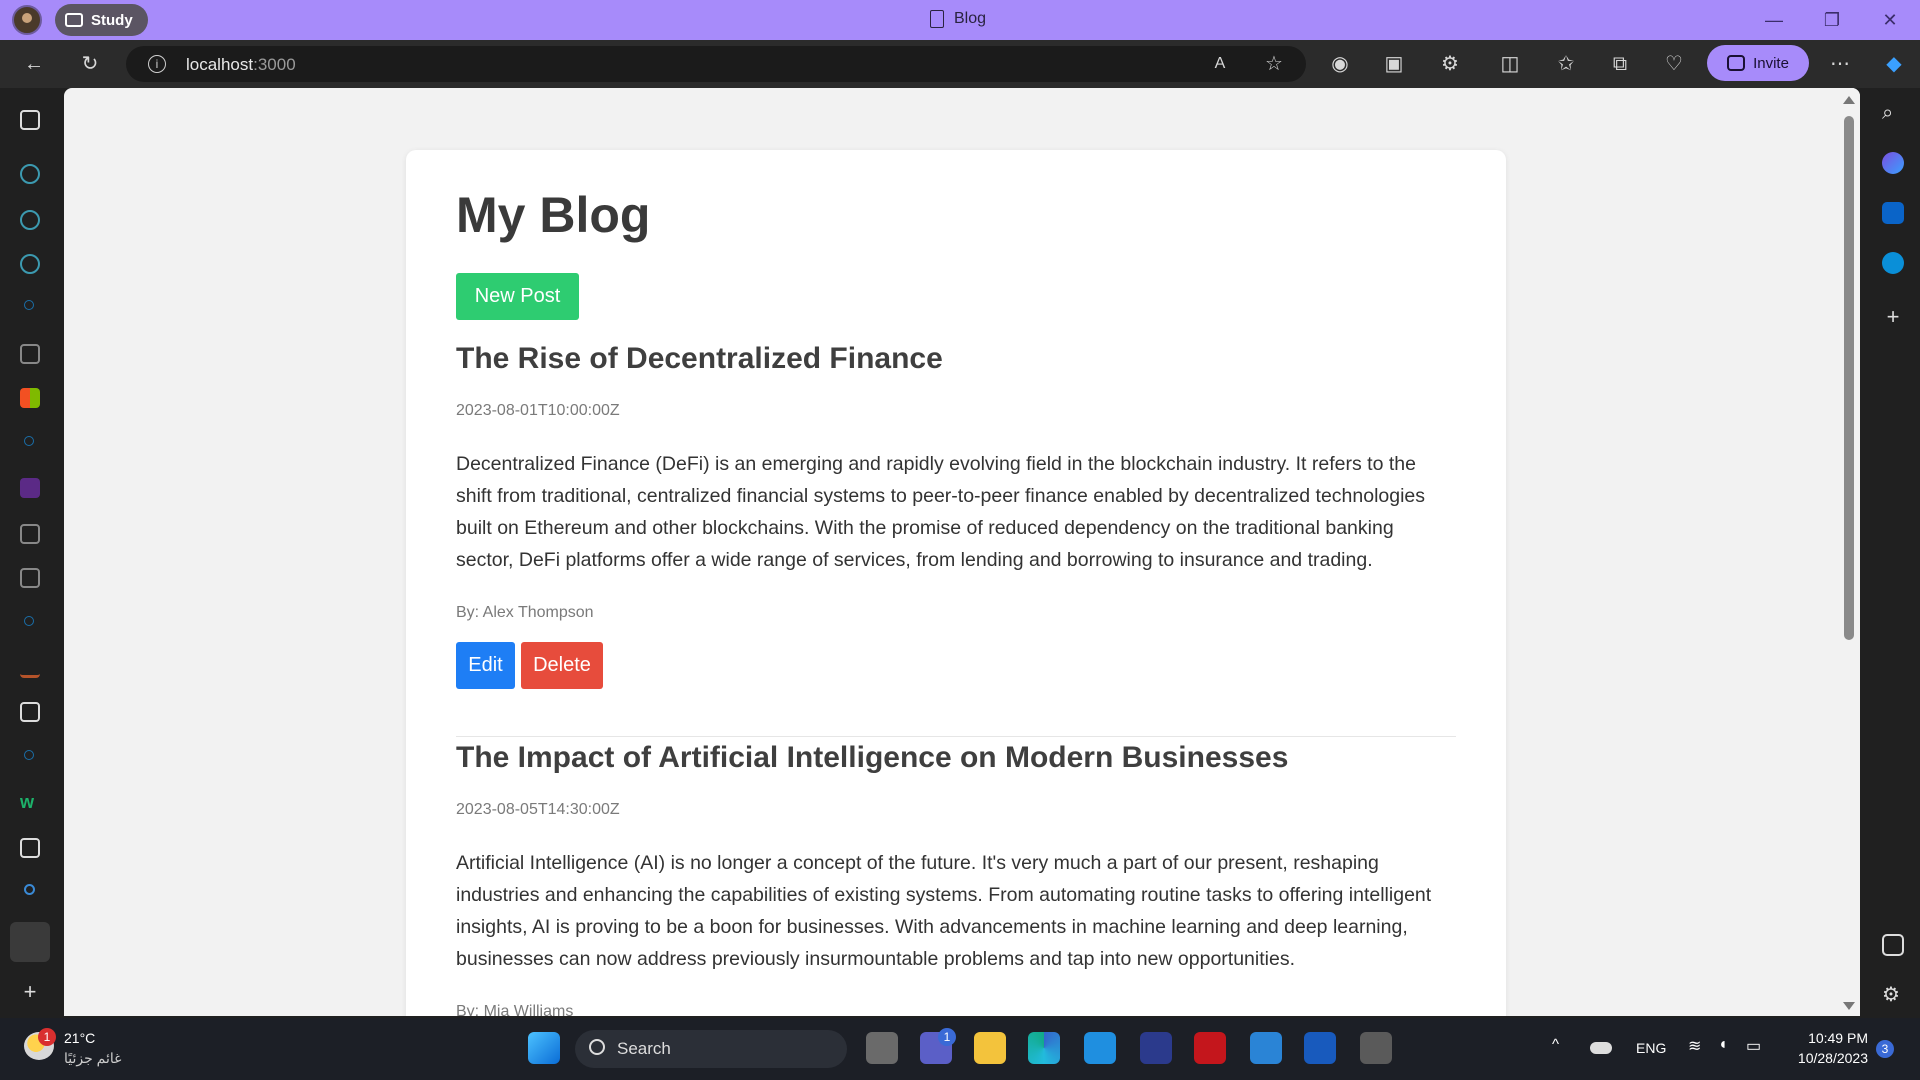 This screenshot has height=1080, width=1920. I want to click on notification-count: 3, so click(1885, 1049).